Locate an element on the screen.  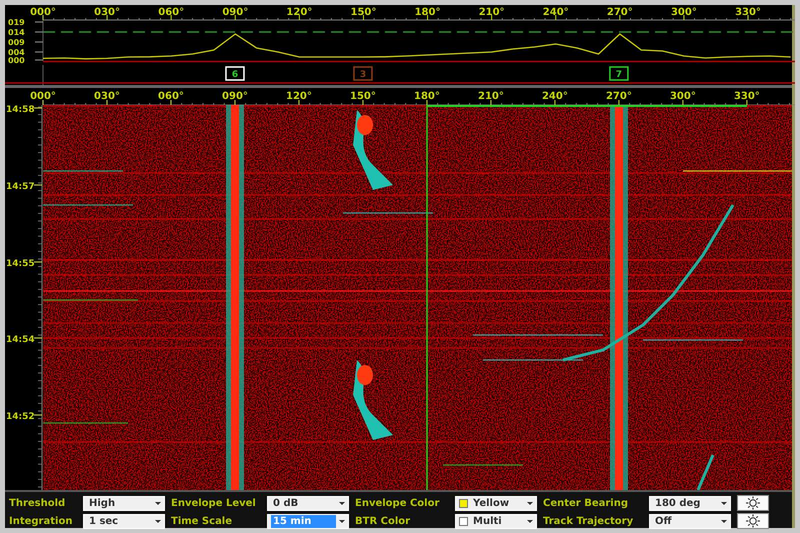
dropdown: 180 deg is located at coordinates (690, 503).